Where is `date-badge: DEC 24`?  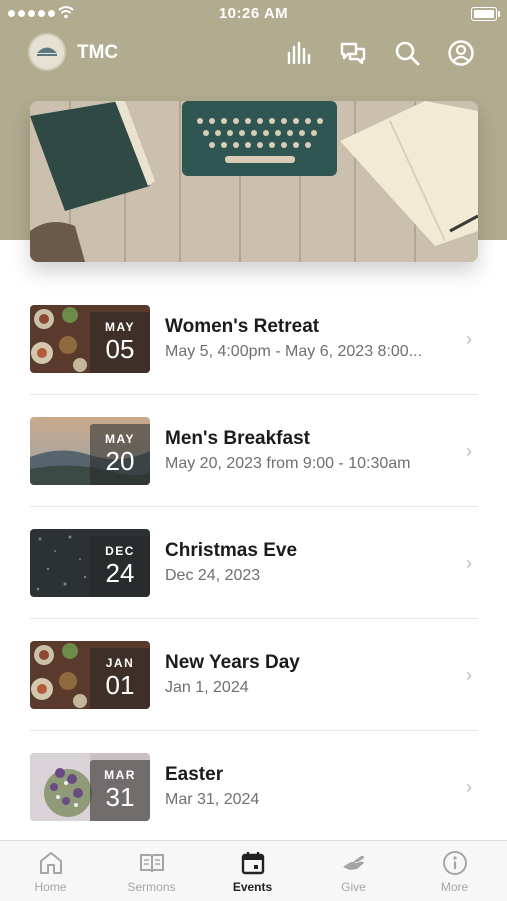
date-badge: DEC 24 is located at coordinates (120, 566).